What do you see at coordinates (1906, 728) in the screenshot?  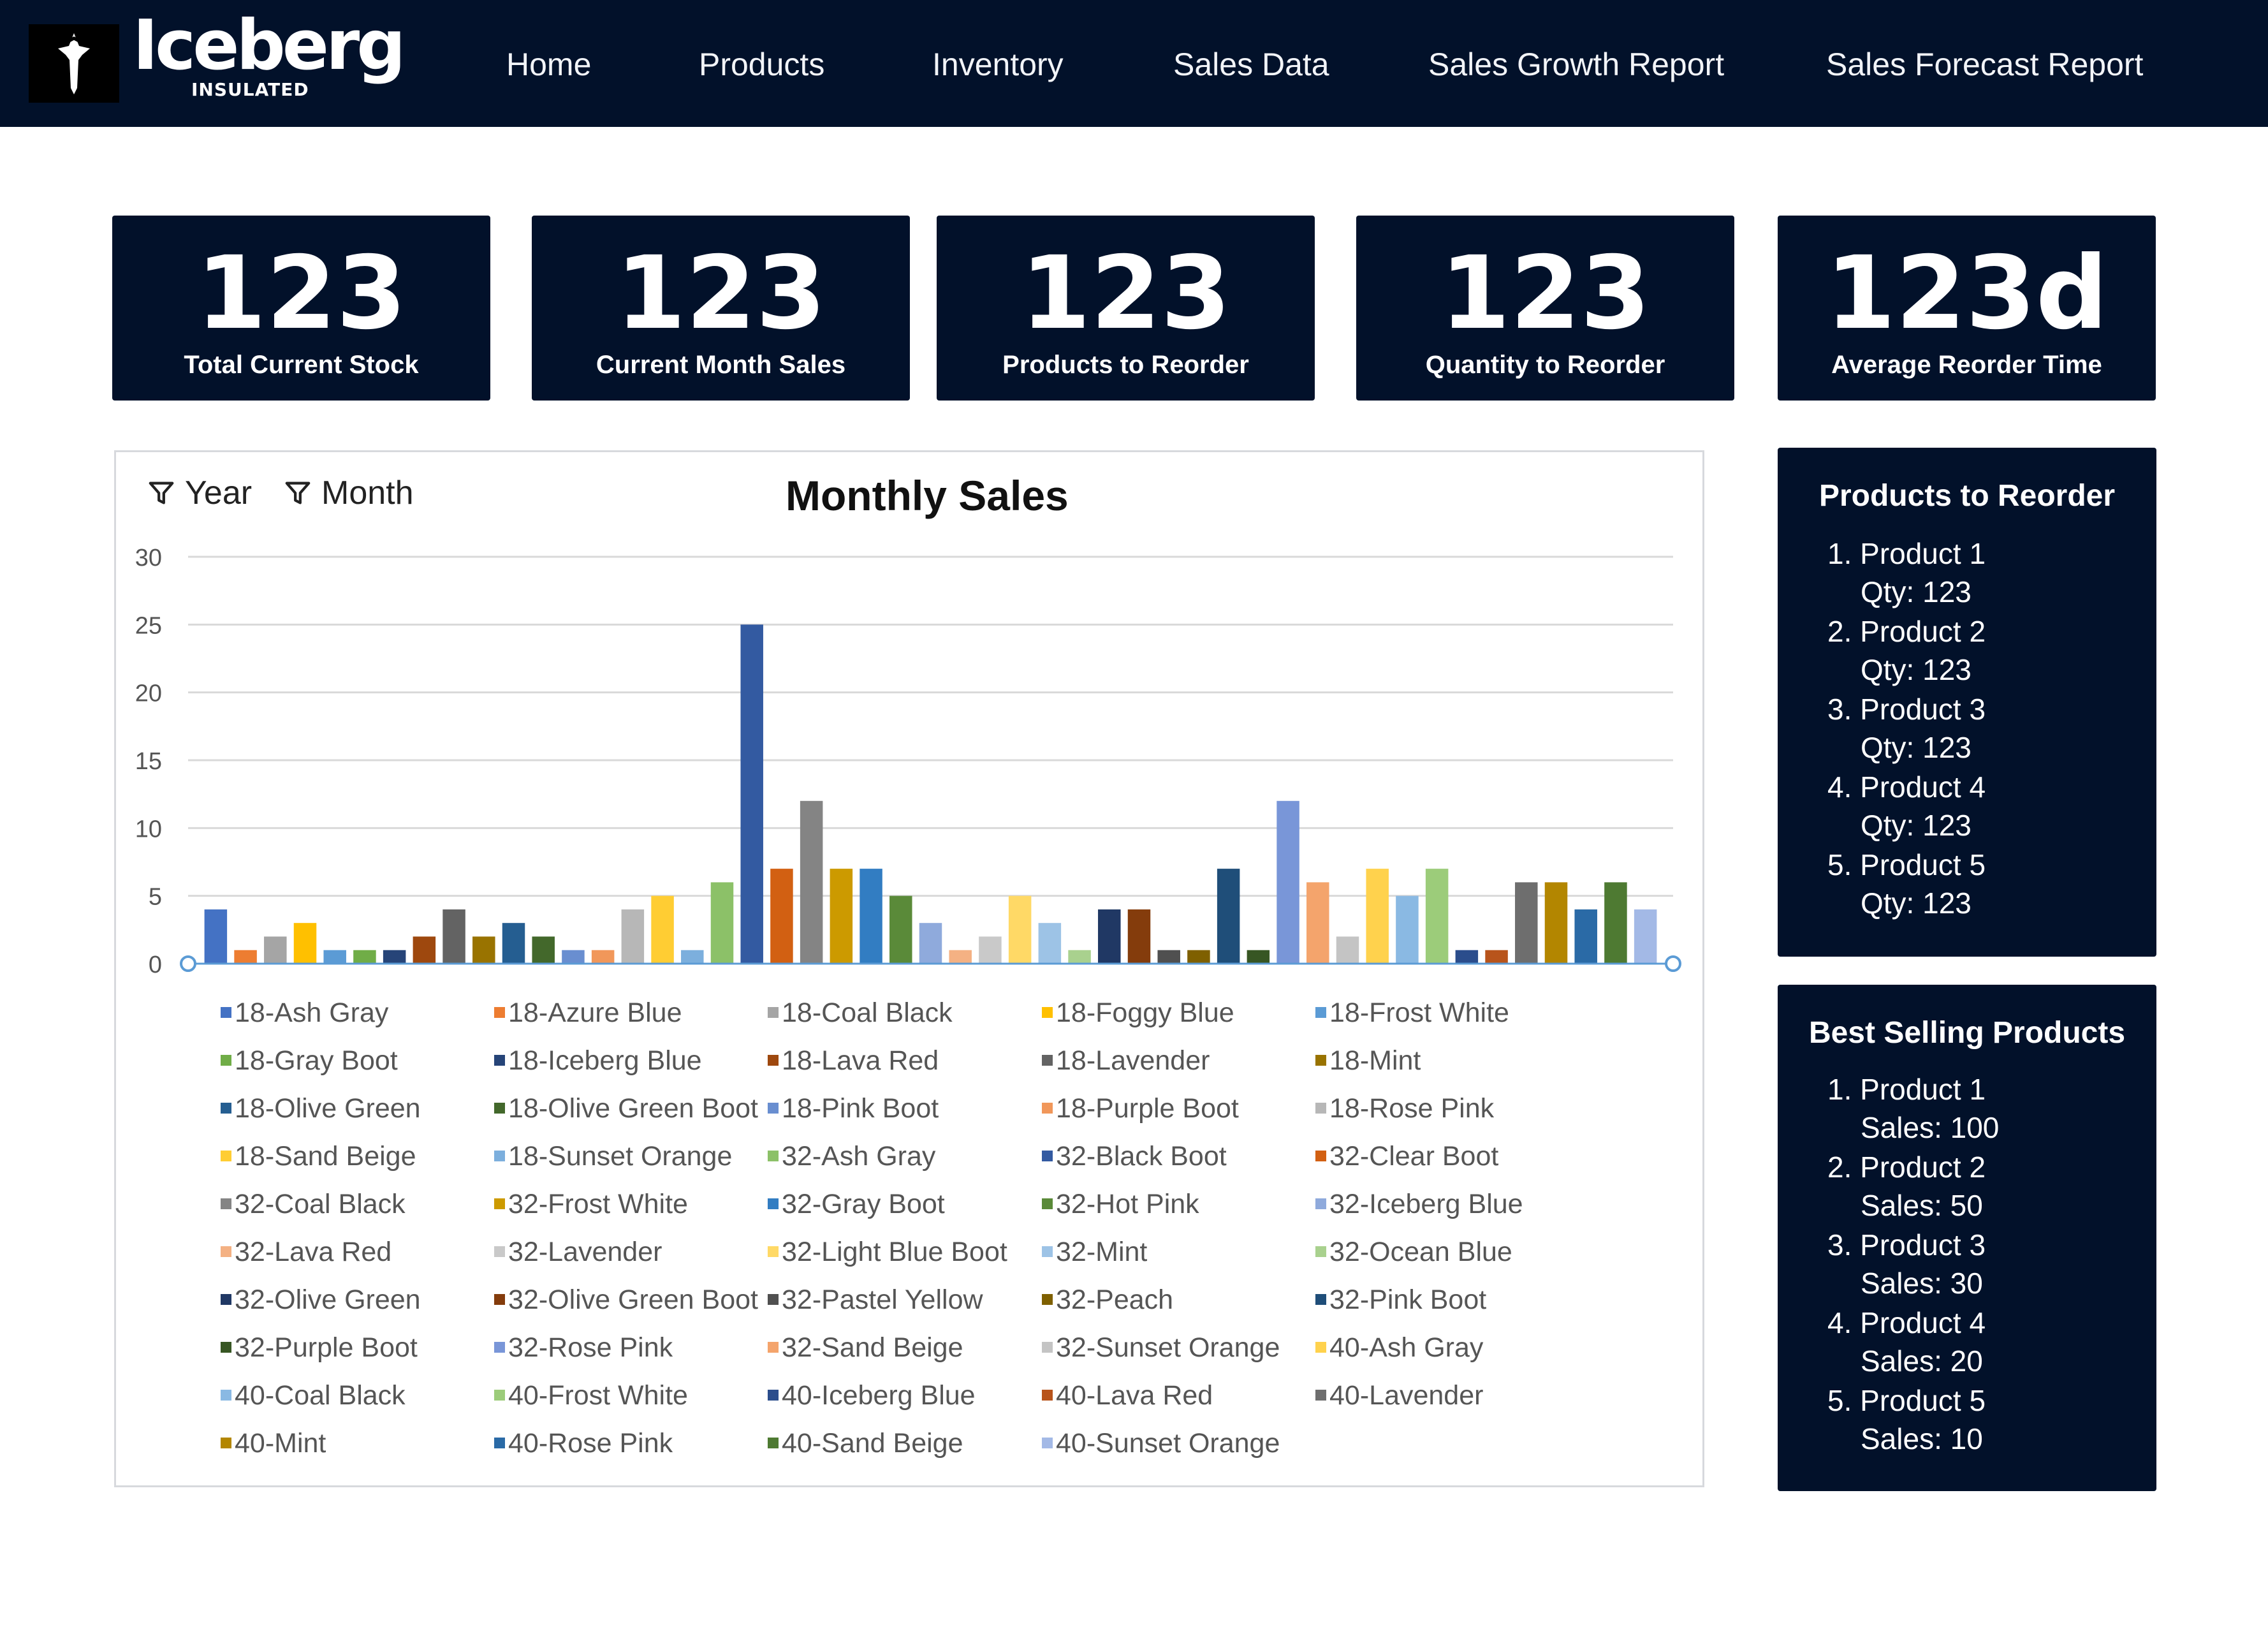 I see `reorder-list-item: 3. Product 3 Qty: 123` at bounding box center [1906, 728].